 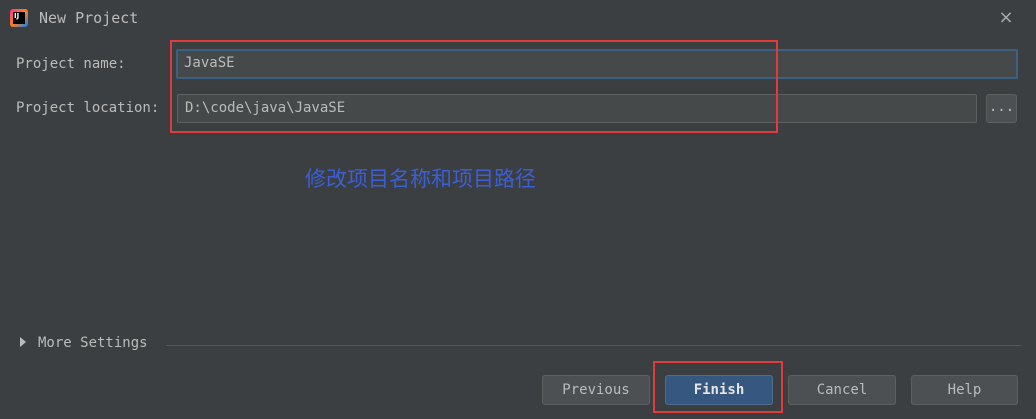 What do you see at coordinates (71, 64) in the screenshot?
I see `project-name-label: Project name:` at bounding box center [71, 64].